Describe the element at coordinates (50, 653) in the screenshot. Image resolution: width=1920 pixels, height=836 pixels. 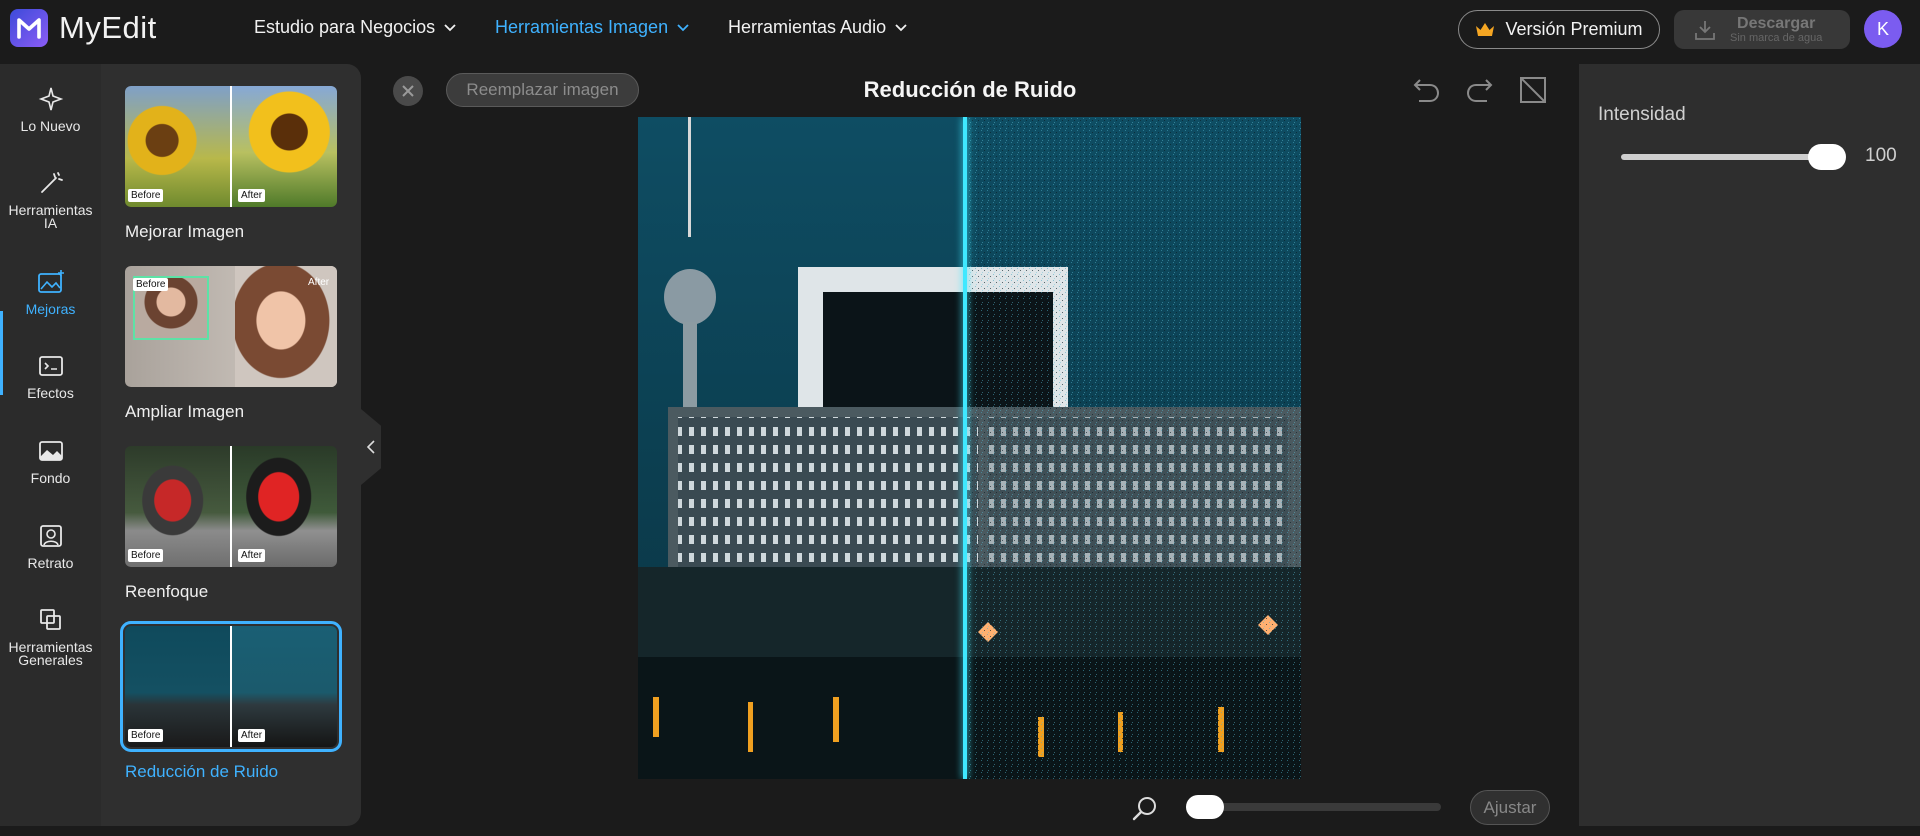
I see `rail-label: Herramientas Generales` at that location.